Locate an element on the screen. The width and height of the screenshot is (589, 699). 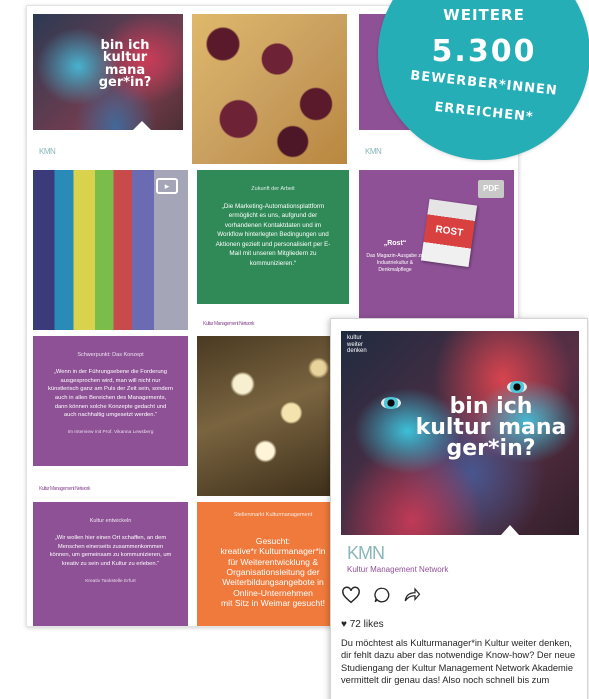
share-icon is located at coordinates (412, 595).